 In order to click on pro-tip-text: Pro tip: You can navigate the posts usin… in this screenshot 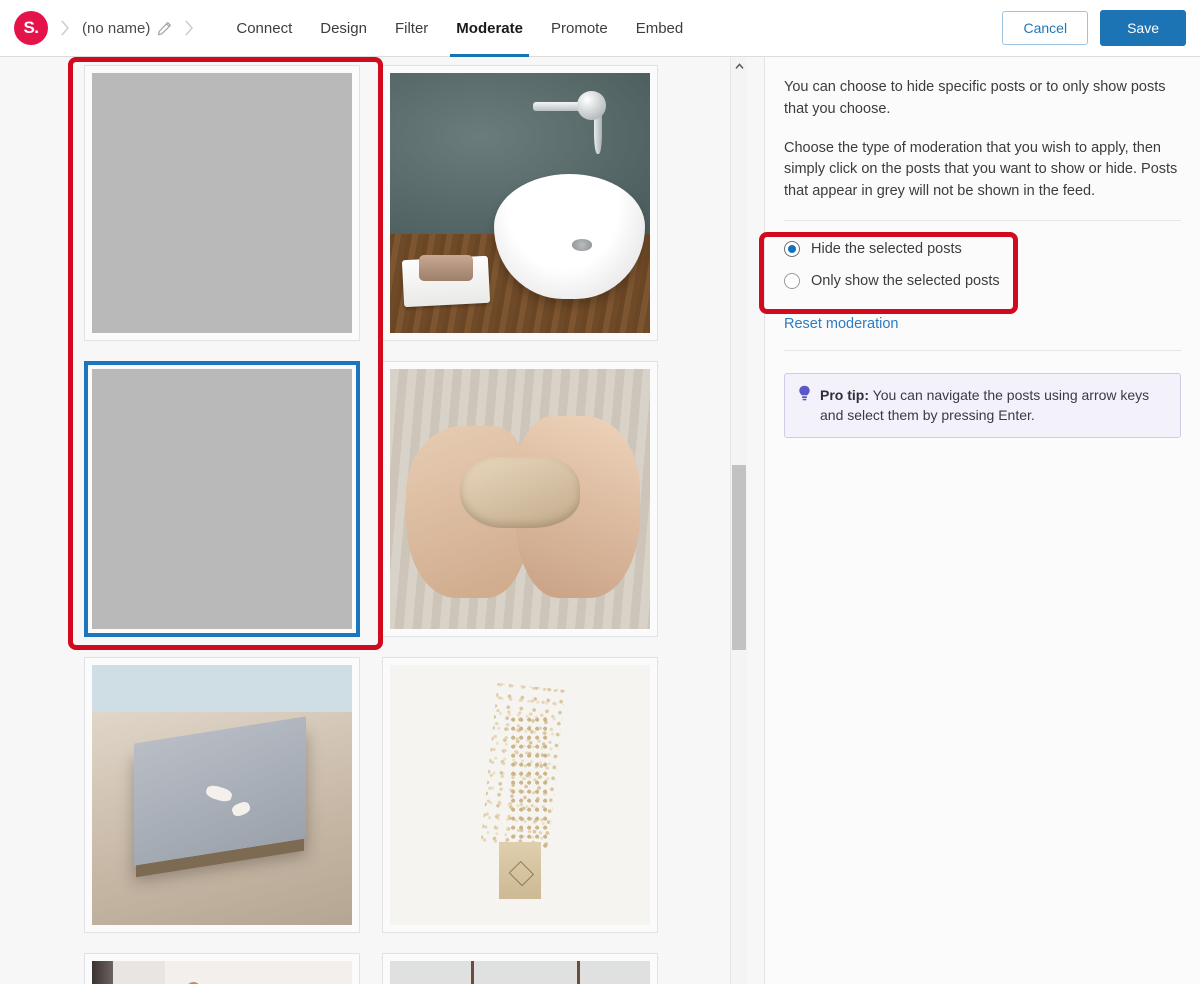, I will do `click(993, 405)`.